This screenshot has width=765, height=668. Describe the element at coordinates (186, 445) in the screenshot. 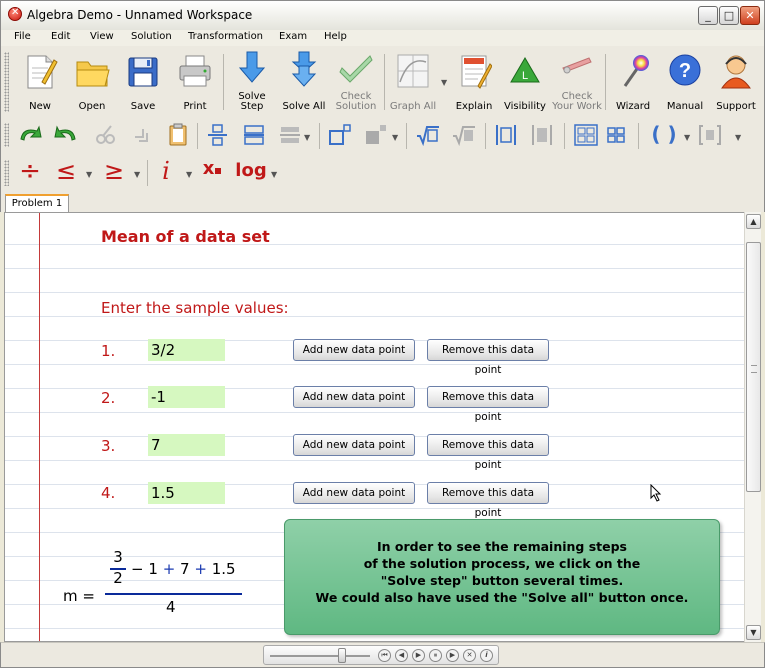

I see `data-point-input: 7` at that location.